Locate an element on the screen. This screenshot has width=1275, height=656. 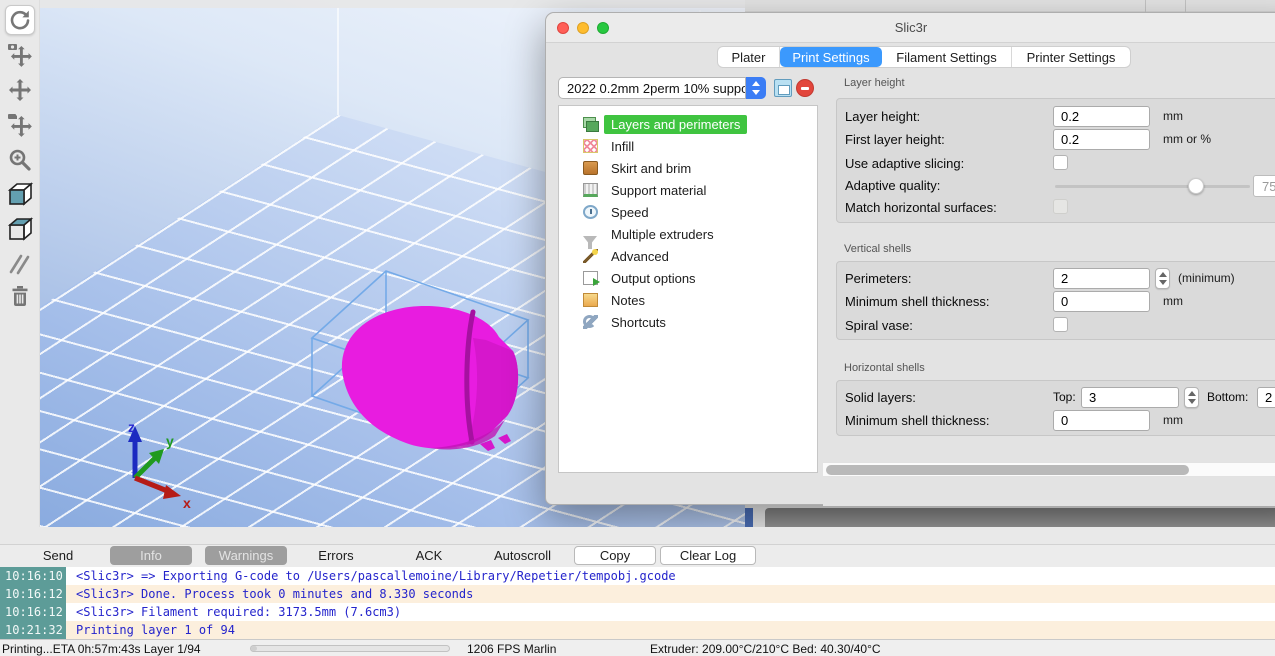
copy-log-button: Copy is located at coordinates (615, 555).